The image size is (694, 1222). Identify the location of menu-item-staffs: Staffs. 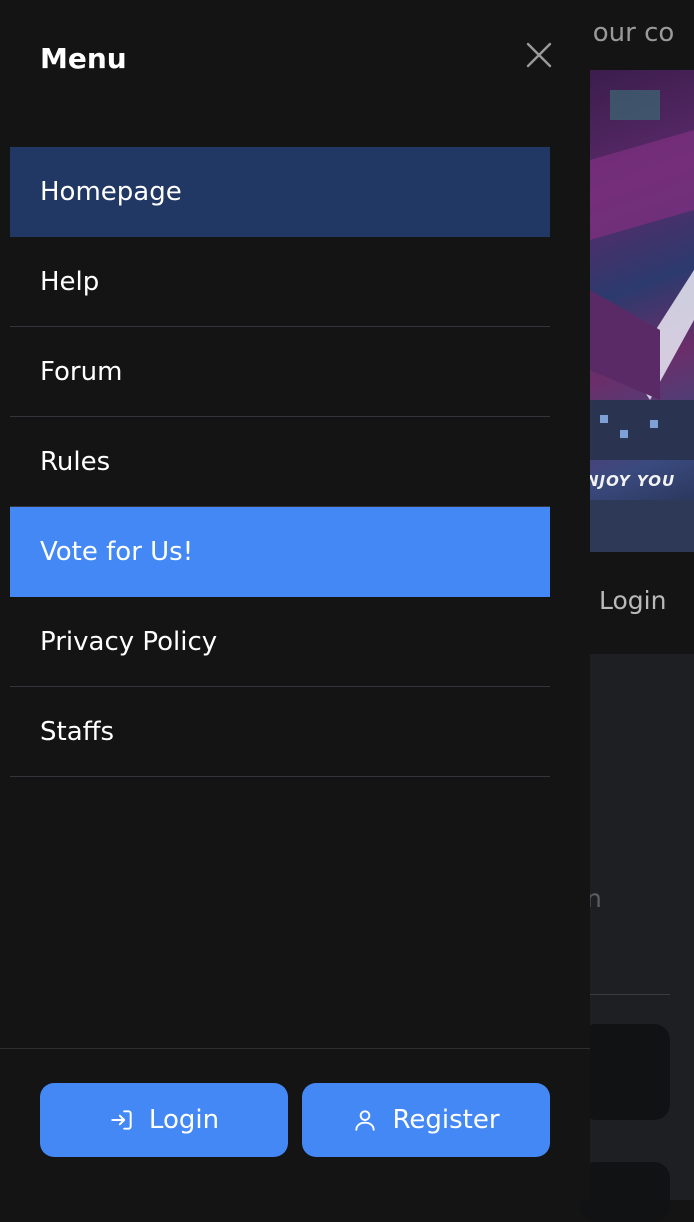
(280, 732).